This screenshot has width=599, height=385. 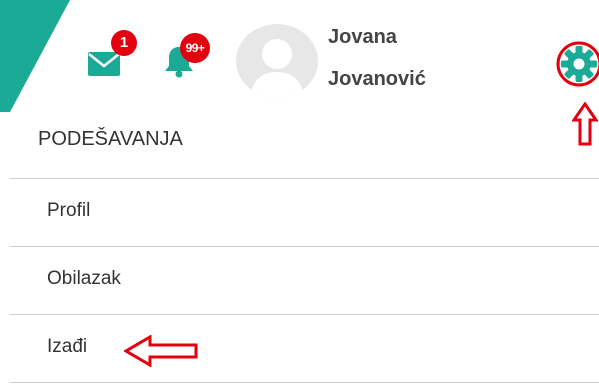 I want to click on settings-button, so click(x=577, y=66).